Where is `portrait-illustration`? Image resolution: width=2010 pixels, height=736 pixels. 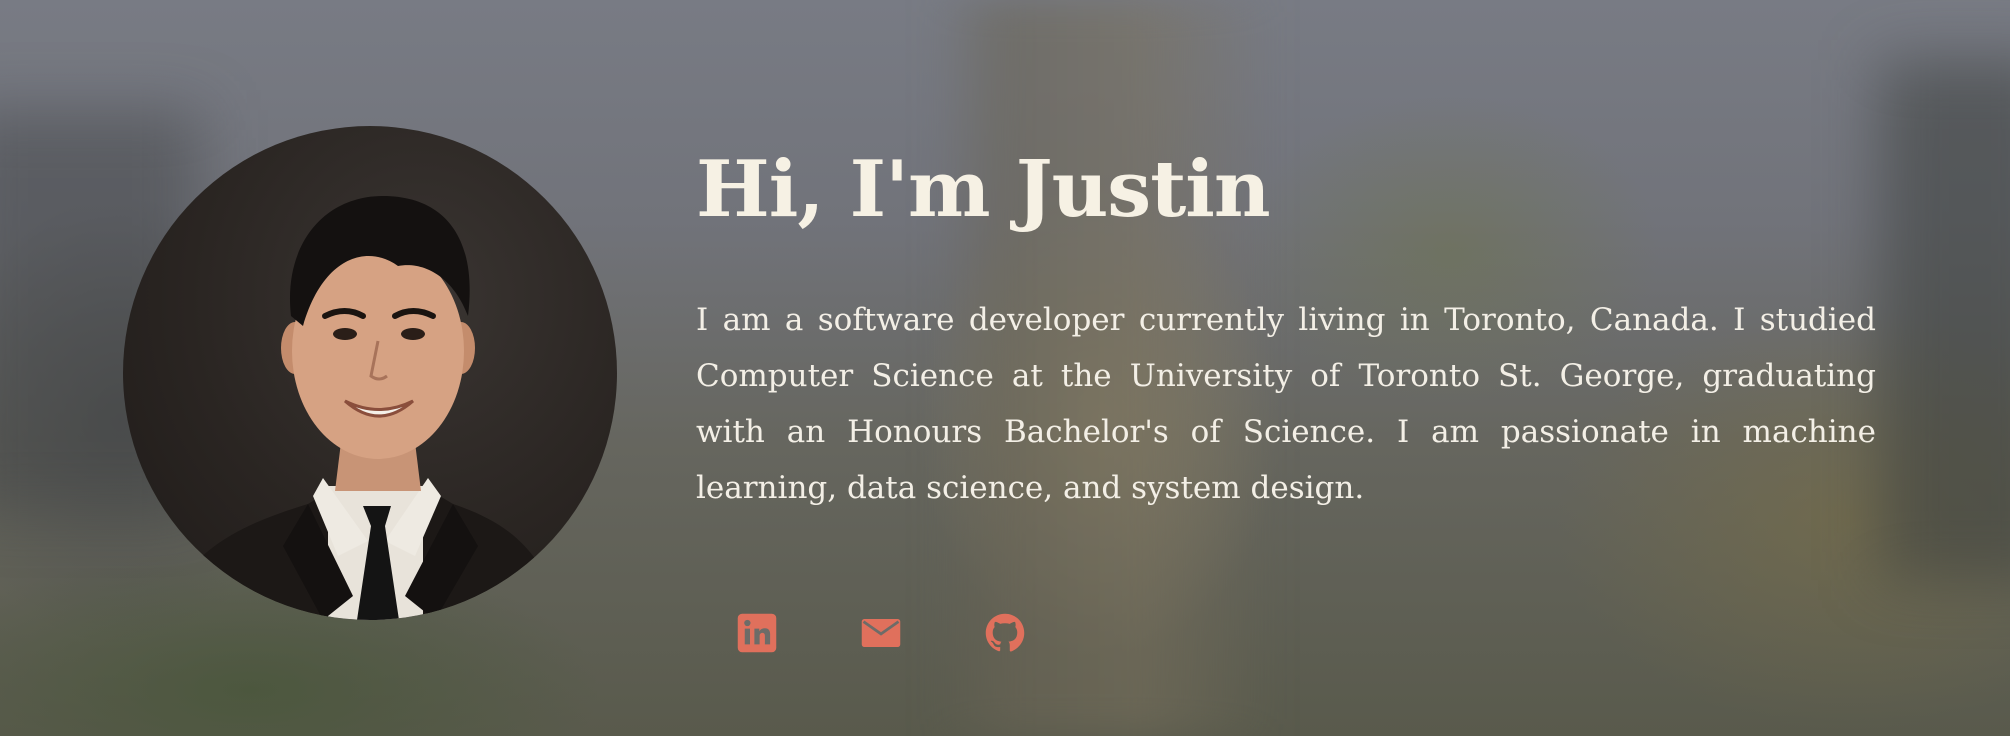 portrait-illustration is located at coordinates (363, 408).